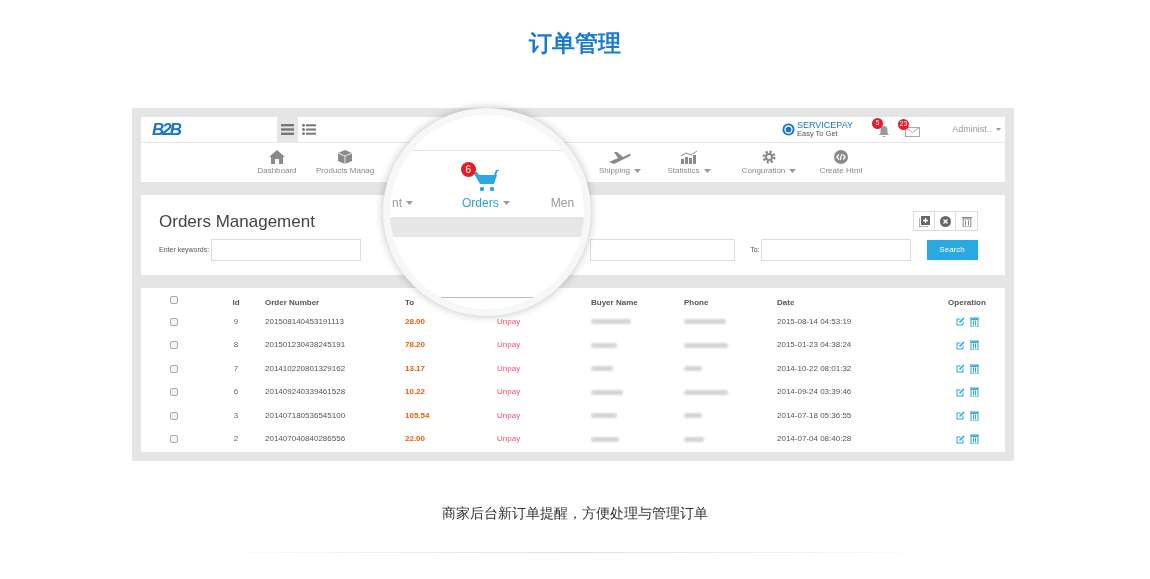  I want to click on list-view-button, so click(287, 129).